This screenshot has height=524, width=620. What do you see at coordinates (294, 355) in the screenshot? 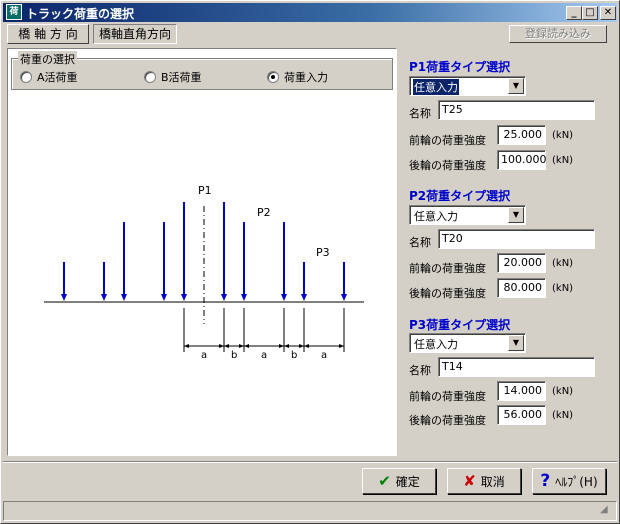
I see `dim-label-4: b` at bounding box center [294, 355].